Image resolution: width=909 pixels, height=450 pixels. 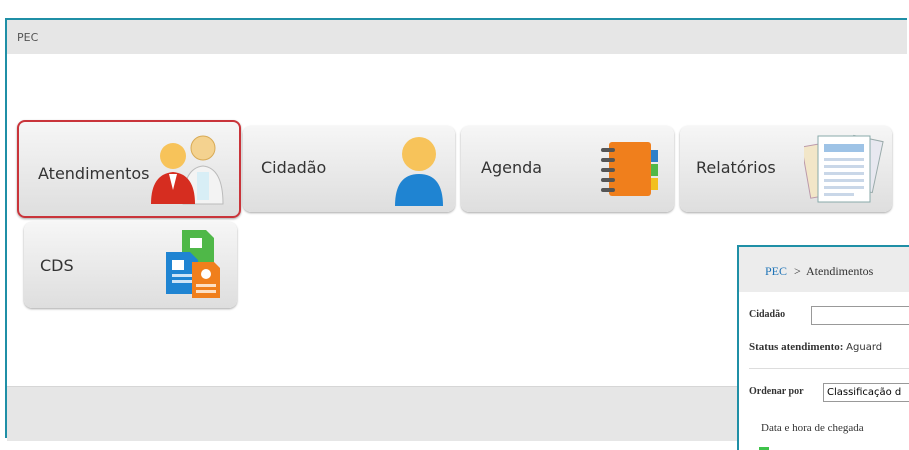 I want to click on cidadao-tile: Cidadão, so click(x=349, y=169).